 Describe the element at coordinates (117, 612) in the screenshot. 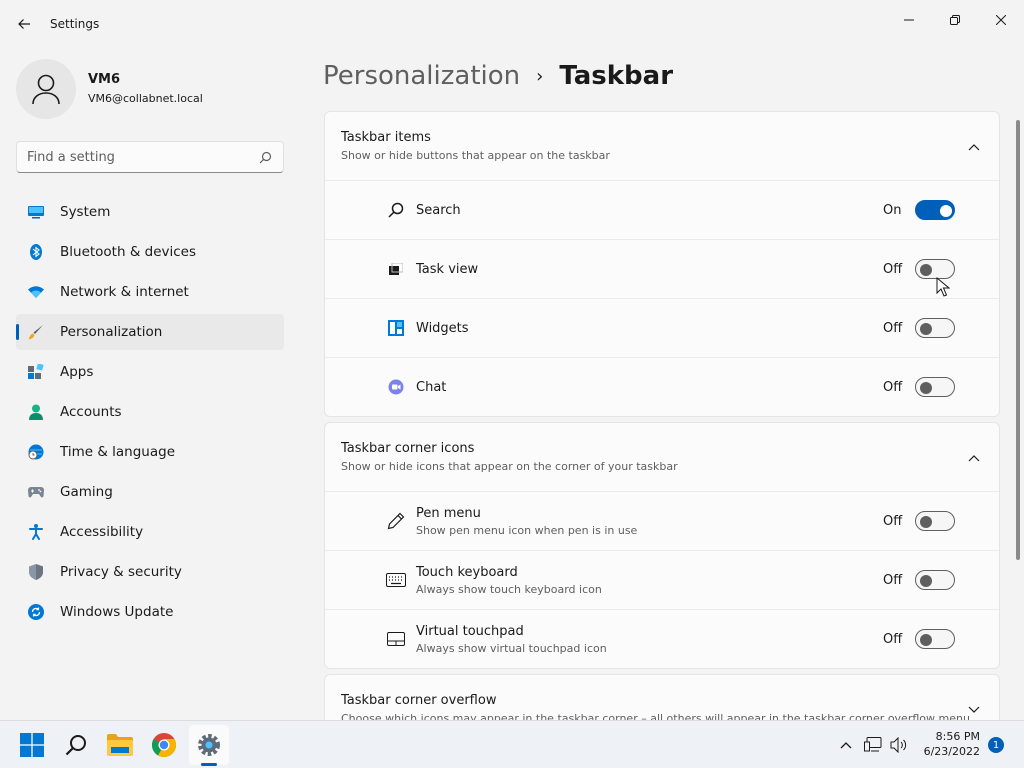

I see `sidebar-item-label: Windows Update` at that location.